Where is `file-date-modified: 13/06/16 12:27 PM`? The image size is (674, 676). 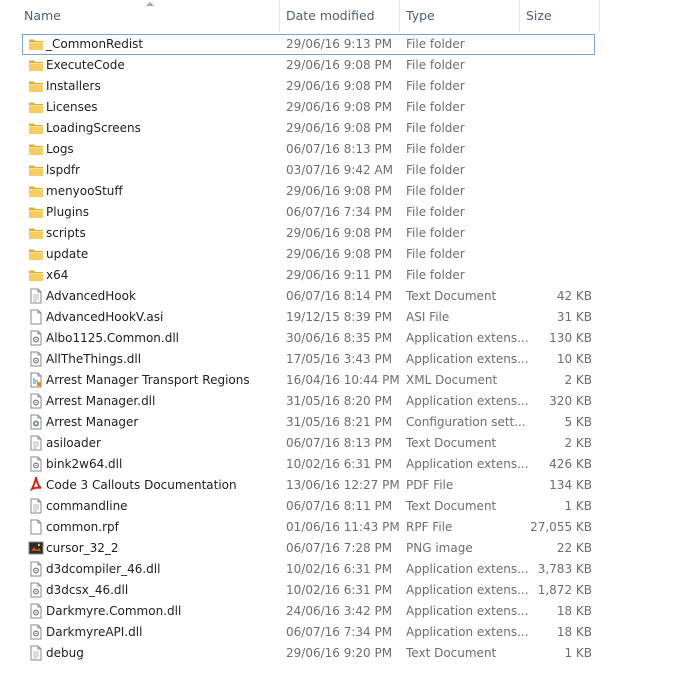 file-date-modified: 13/06/16 12:27 PM is located at coordinates (343, 485).